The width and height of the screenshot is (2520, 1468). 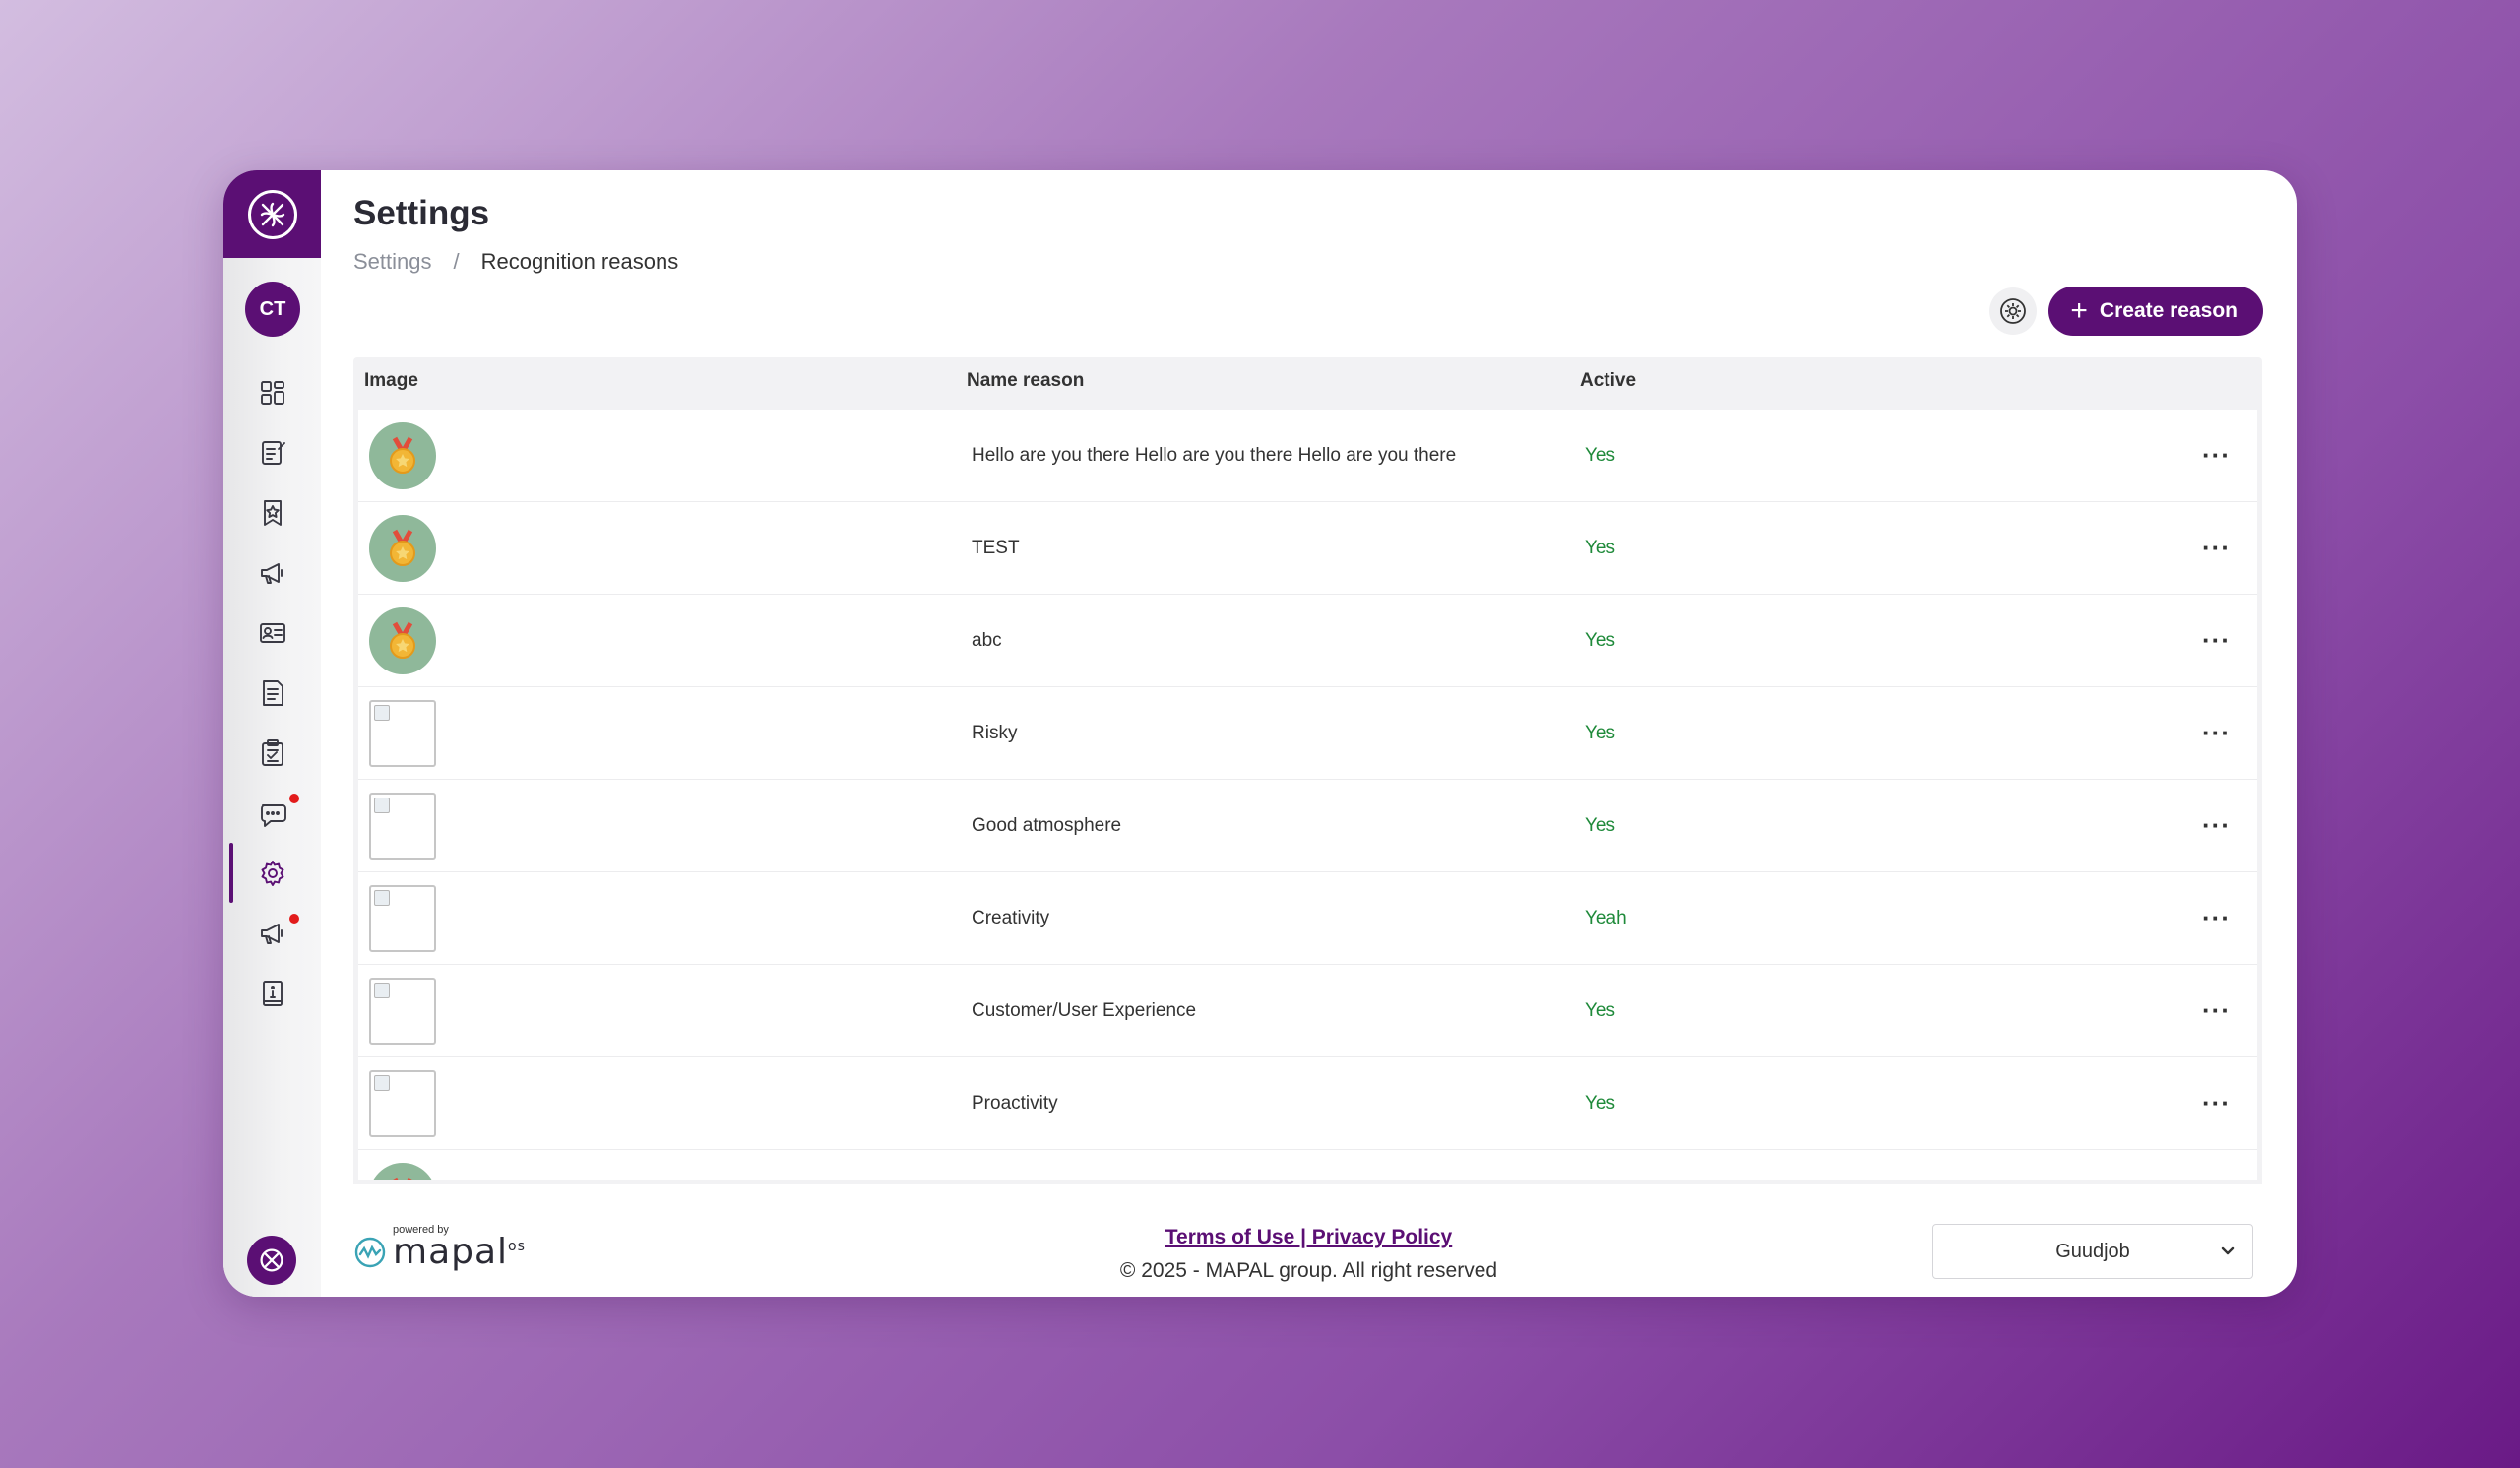 I want to click on table-row, so click(x=1307, y=1165).